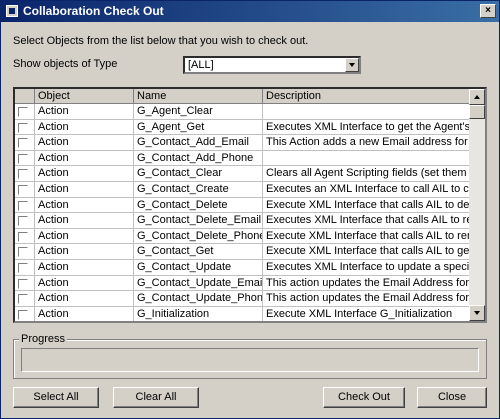 Image resolution: width=500 pixels, height=419 pixels. Describe the element at coordinates (25, 96) in the screenshot. I see `checkbox-column-header` at that location.